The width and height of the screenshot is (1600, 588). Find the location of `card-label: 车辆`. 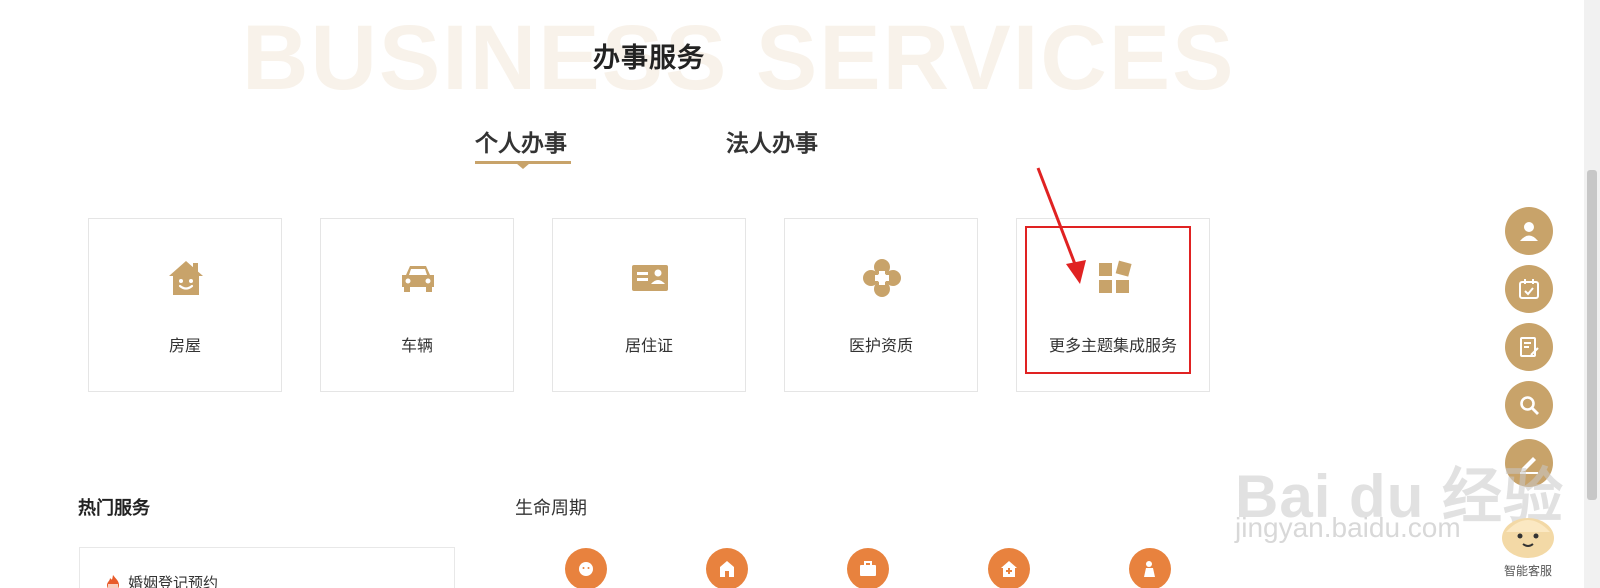

card-label: 车辆 is located at coordinates (416, 345).